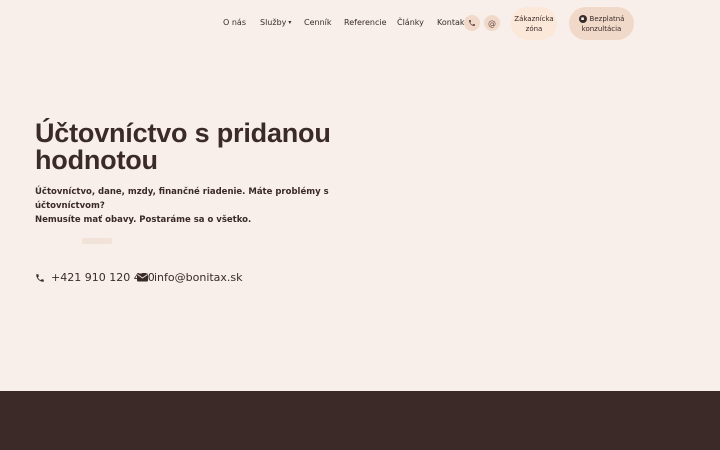 The image size is (720, 450). I want to click on envelope-icon-glyph, so click(142, 277).